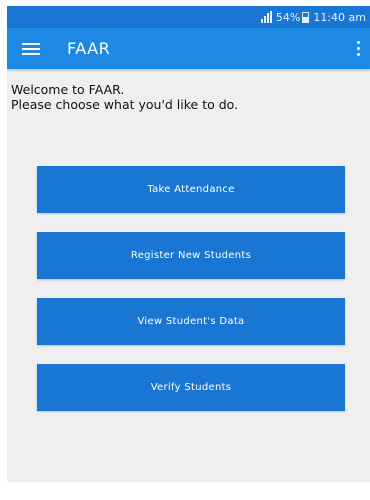  I want to click on signal-icon, so click(266, 17).